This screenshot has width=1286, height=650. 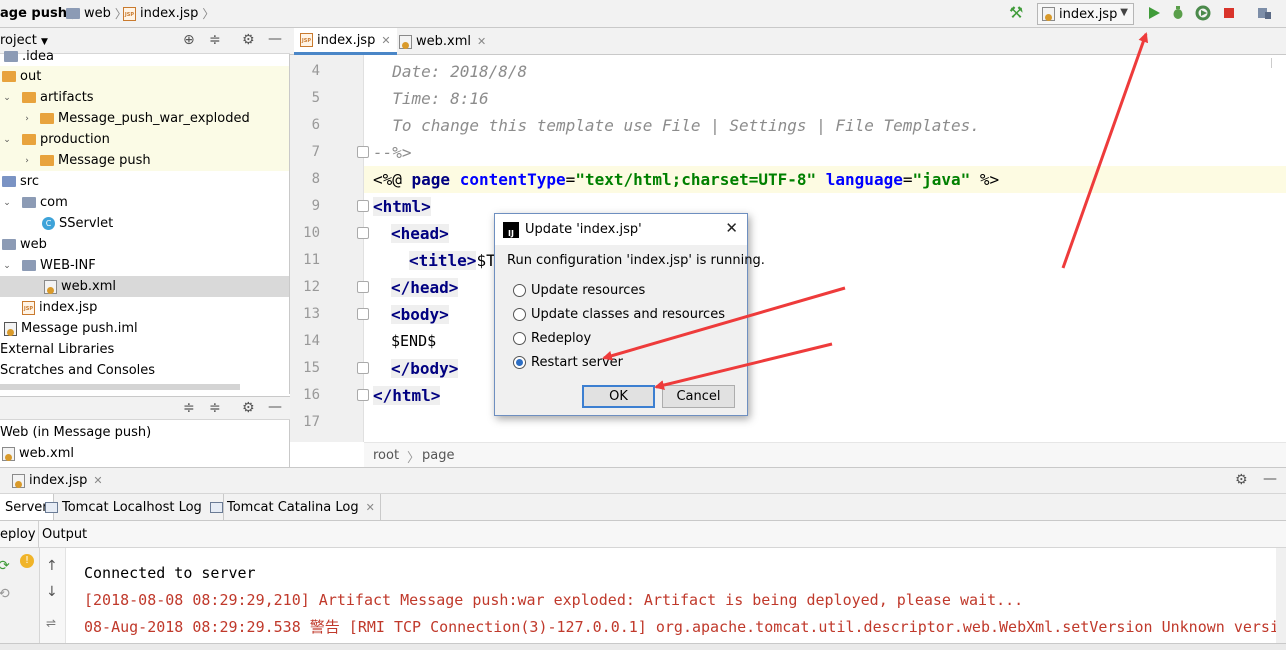 I want to click on run-icon, so click(x=1154, y=13).